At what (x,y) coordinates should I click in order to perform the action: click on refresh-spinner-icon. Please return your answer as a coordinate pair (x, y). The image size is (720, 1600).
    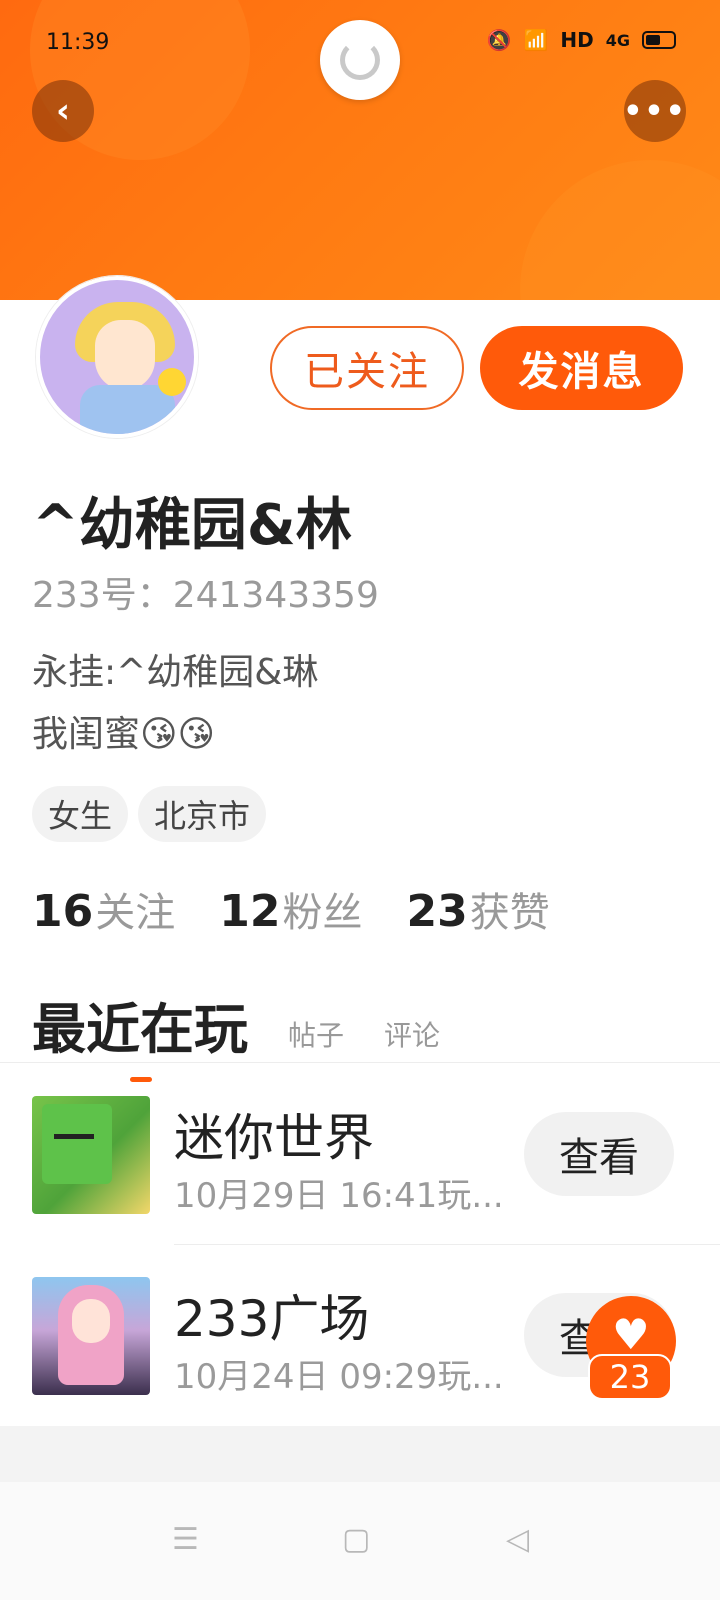
    Looking at the image, I should click on (360, 60).